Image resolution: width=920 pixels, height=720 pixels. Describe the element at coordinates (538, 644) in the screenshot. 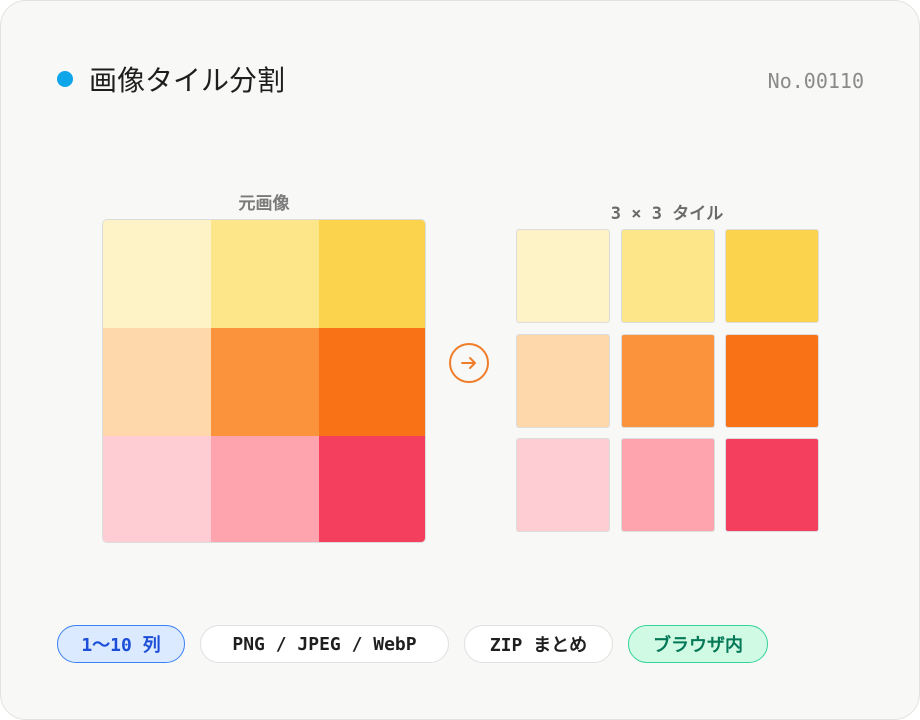

I see `chip-zip: ZIP まとめ` at that location.